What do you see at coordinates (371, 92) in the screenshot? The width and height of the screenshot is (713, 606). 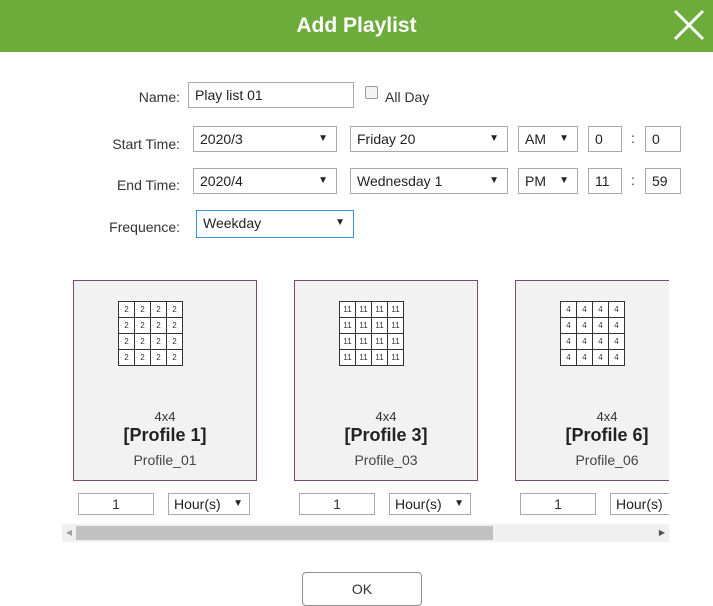 I see `all-day-checkbox` at bounding box center [371, 92].